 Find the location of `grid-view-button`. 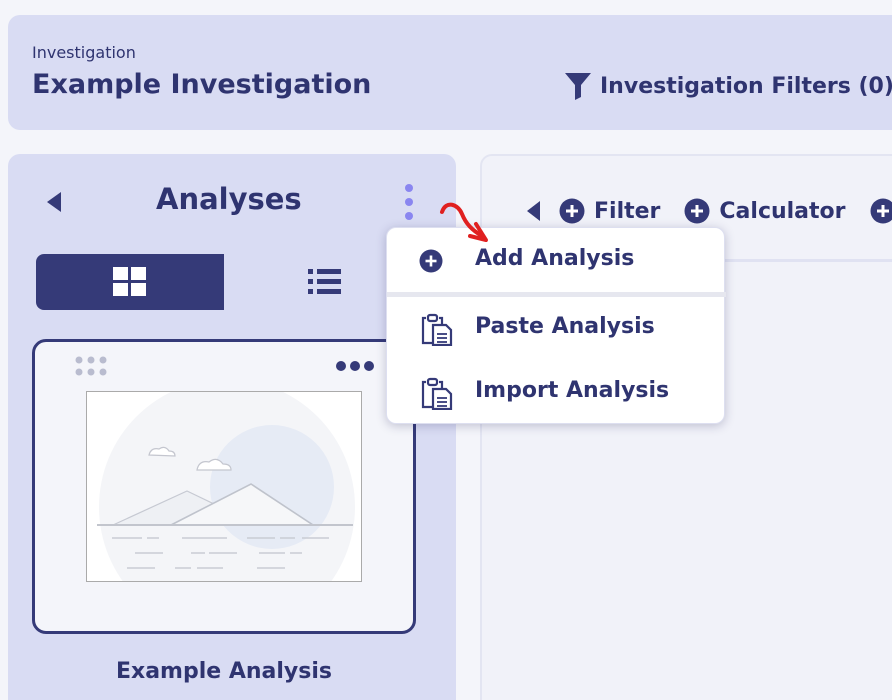

grid-view-button is located at coordinates (130, 282).